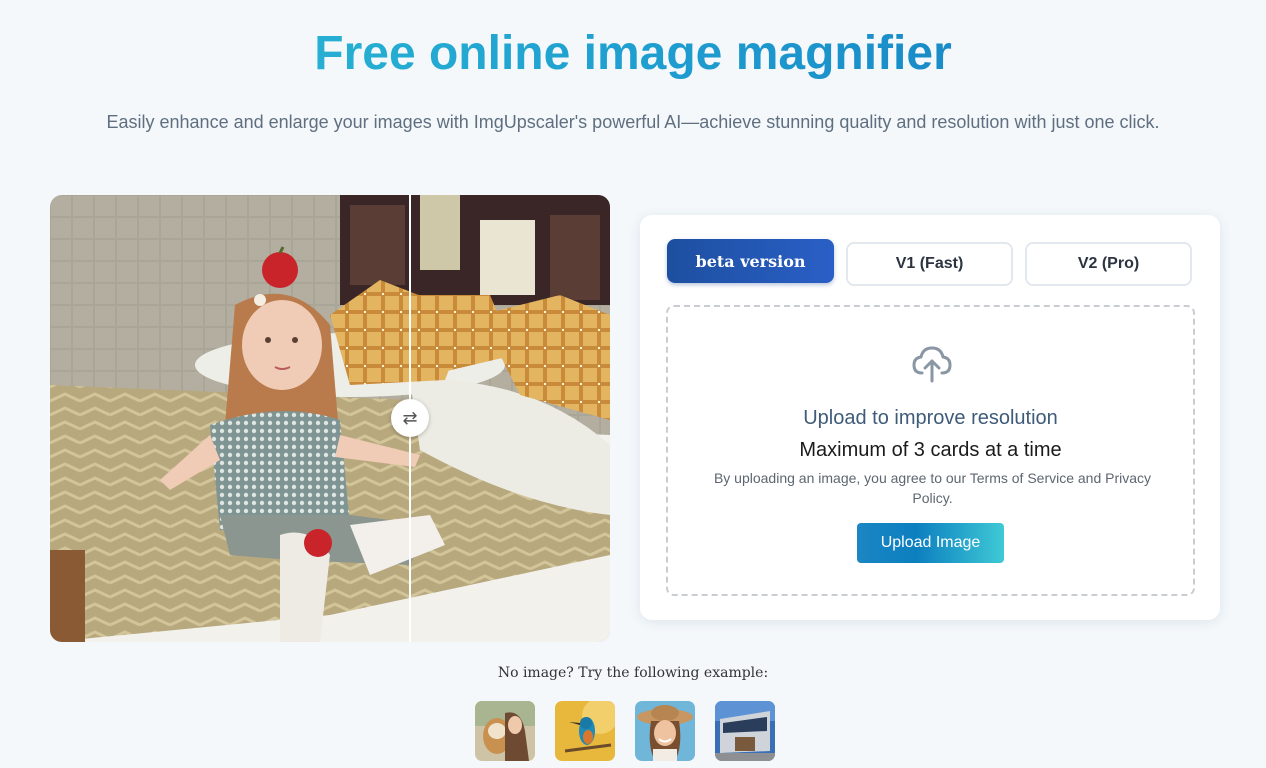 This screenshot has height=768, width=1266. Describe the element at coordinates (929, 264) in the screenshot. I see `tab-v1-fast: V1 (Fast)` at that location.